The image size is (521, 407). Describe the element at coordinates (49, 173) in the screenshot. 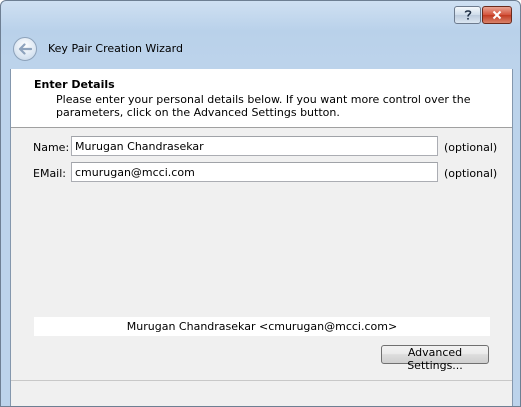

I see `email-label: EMail:` at that location.